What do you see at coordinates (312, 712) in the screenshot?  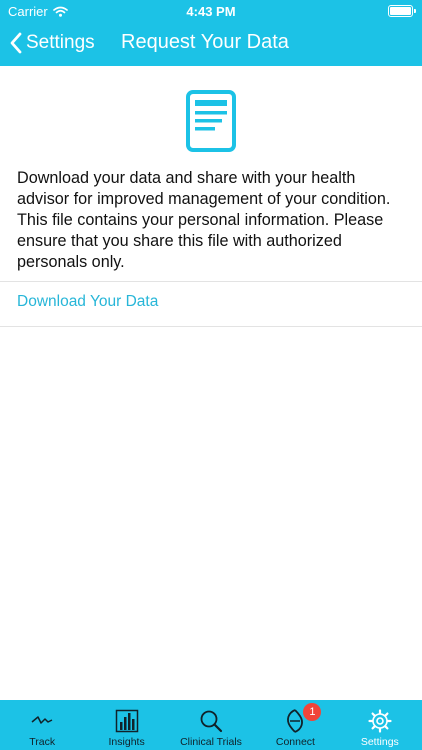 I see `notification-badge: 1` at bounding box center [312, 712].